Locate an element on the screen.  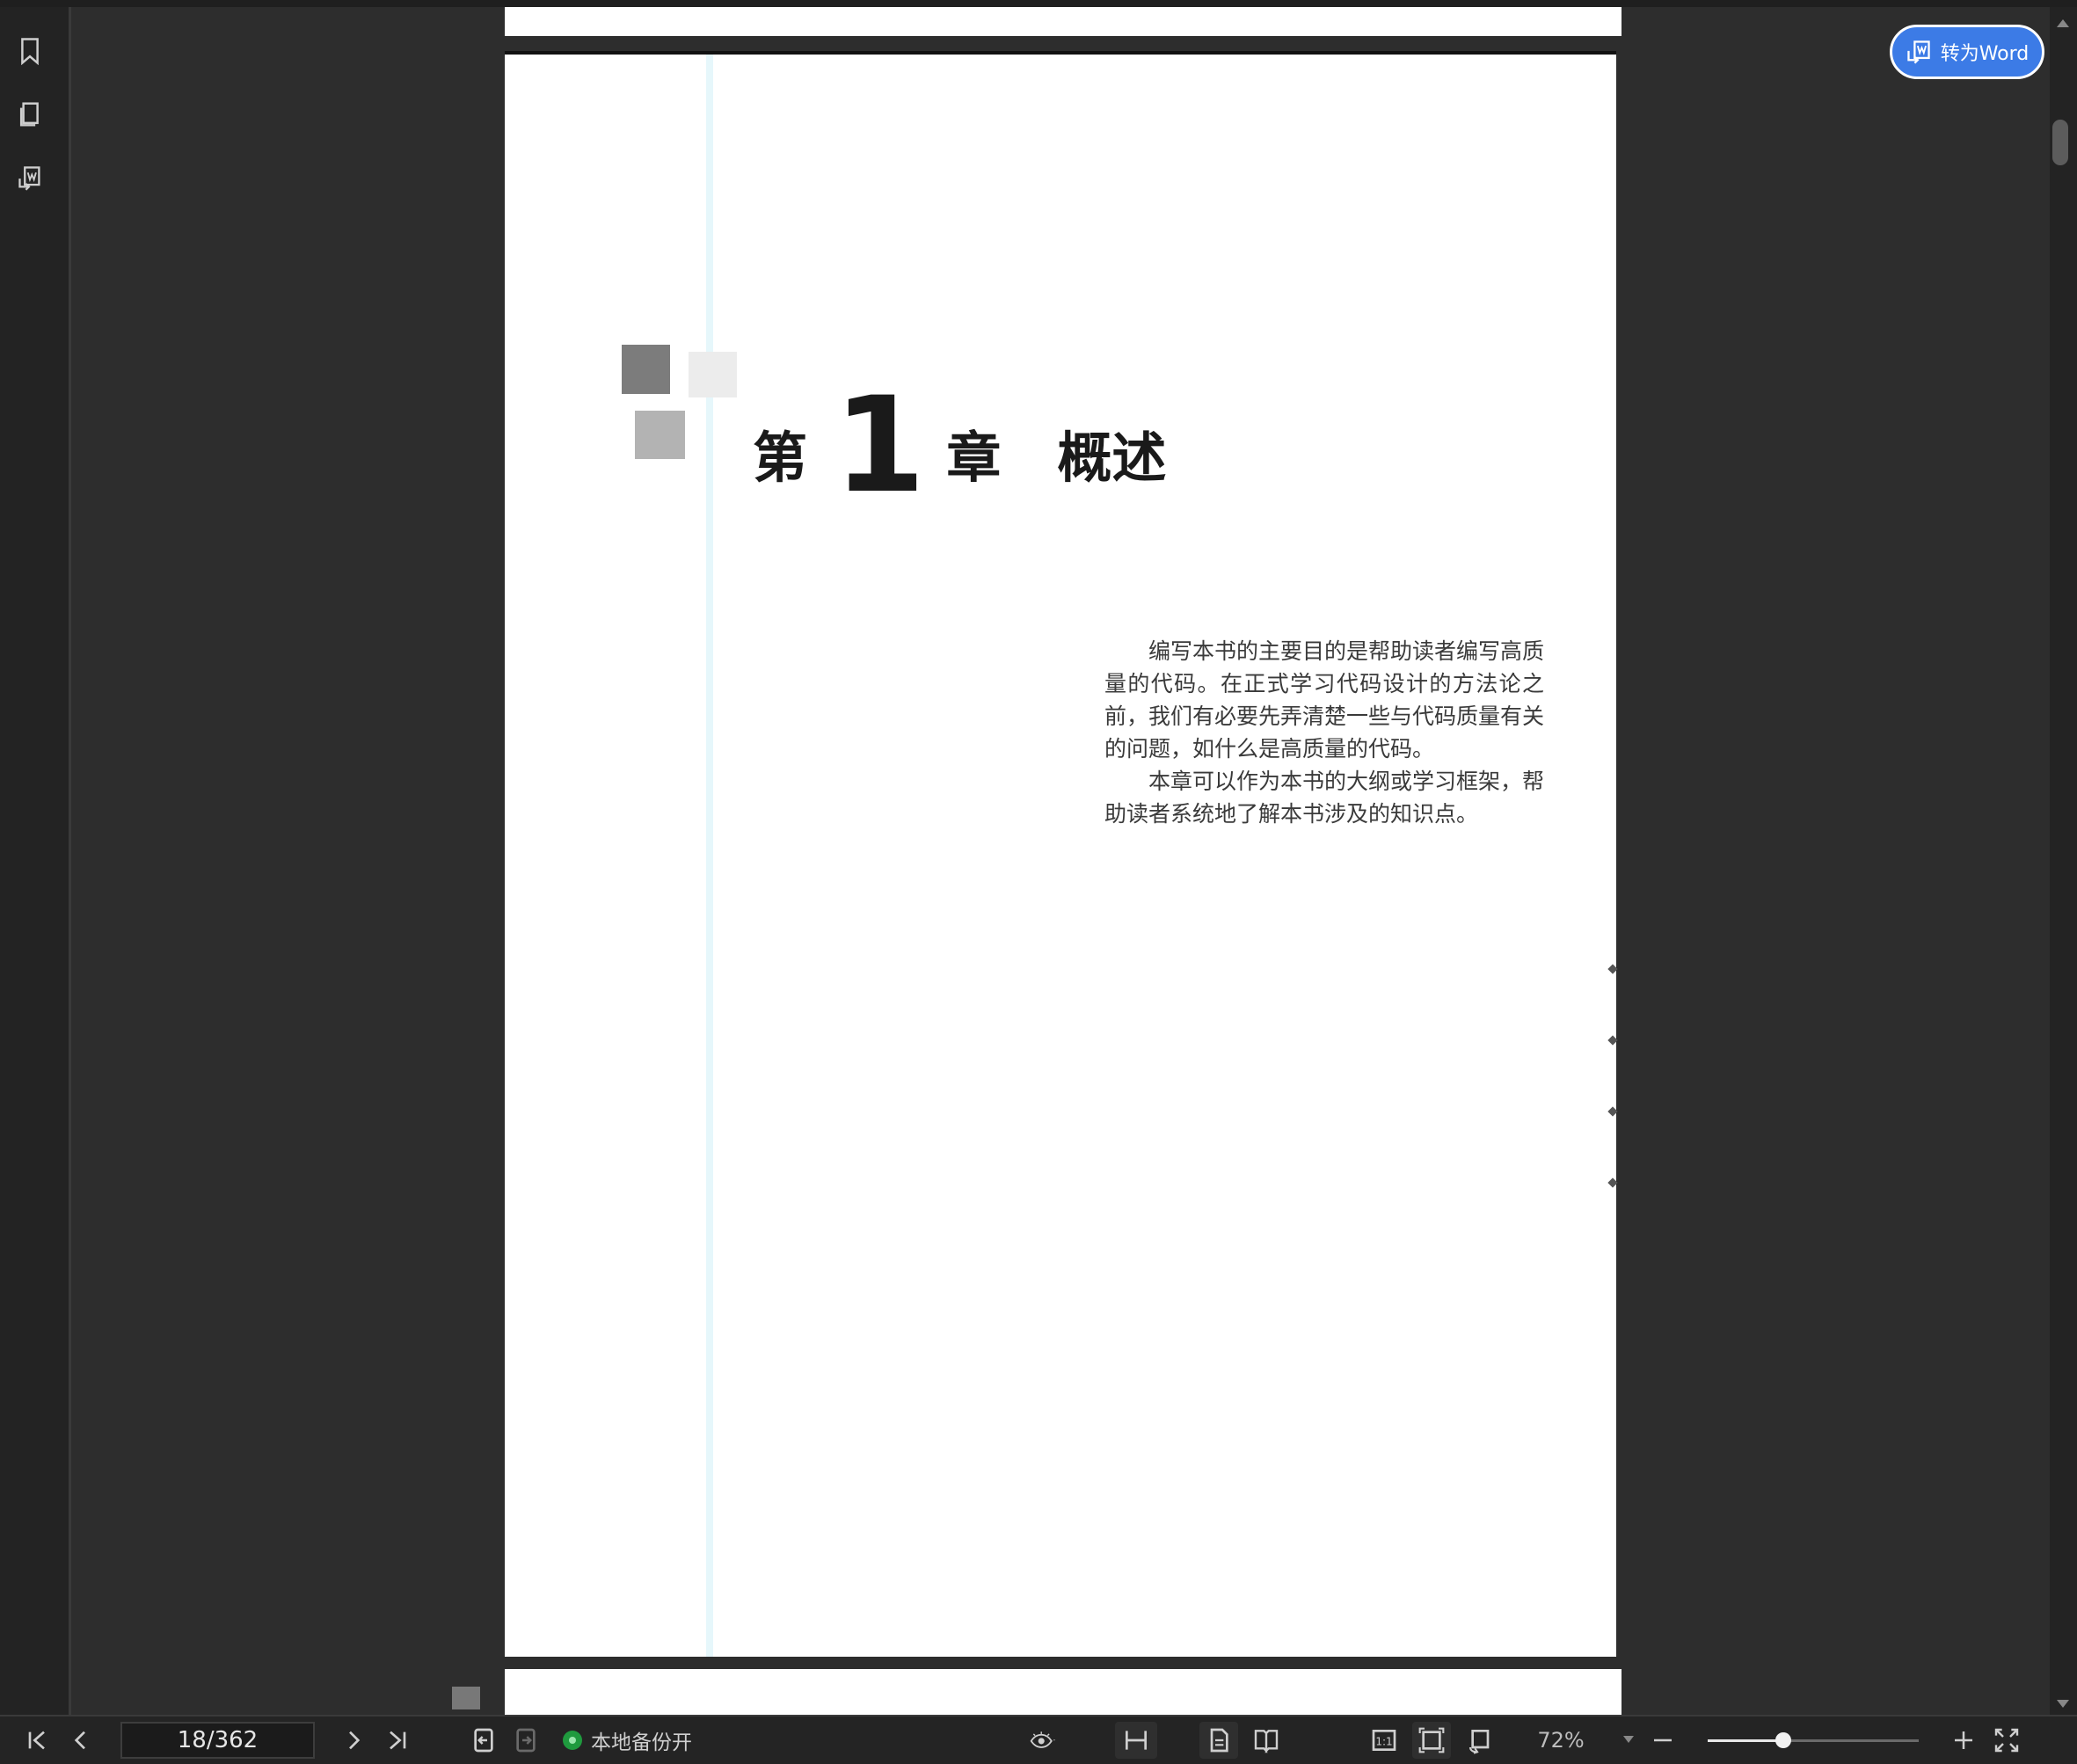
rotate-page-button is located at coordinates (1480, 1740).